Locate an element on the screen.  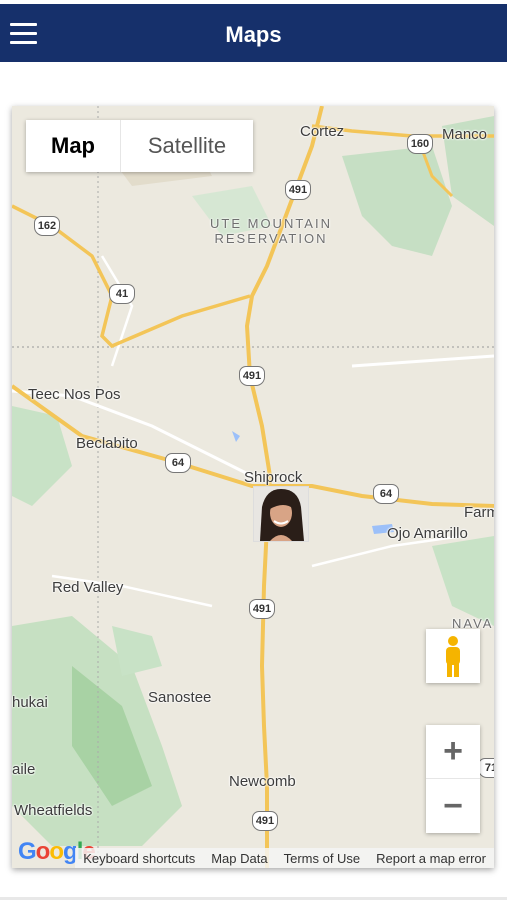
place-beclabito: Beclabito is located at coordinates (107, 443).